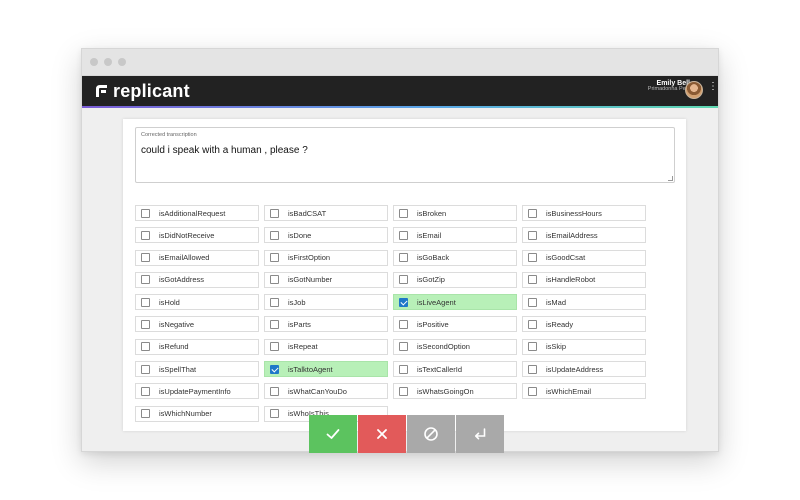 This screenshot has width=800, height=500. What do you see at coordinates (310, 280) in the screenshot?
I see `intent-label: isGotNumber` at bounding box center [310, 280].